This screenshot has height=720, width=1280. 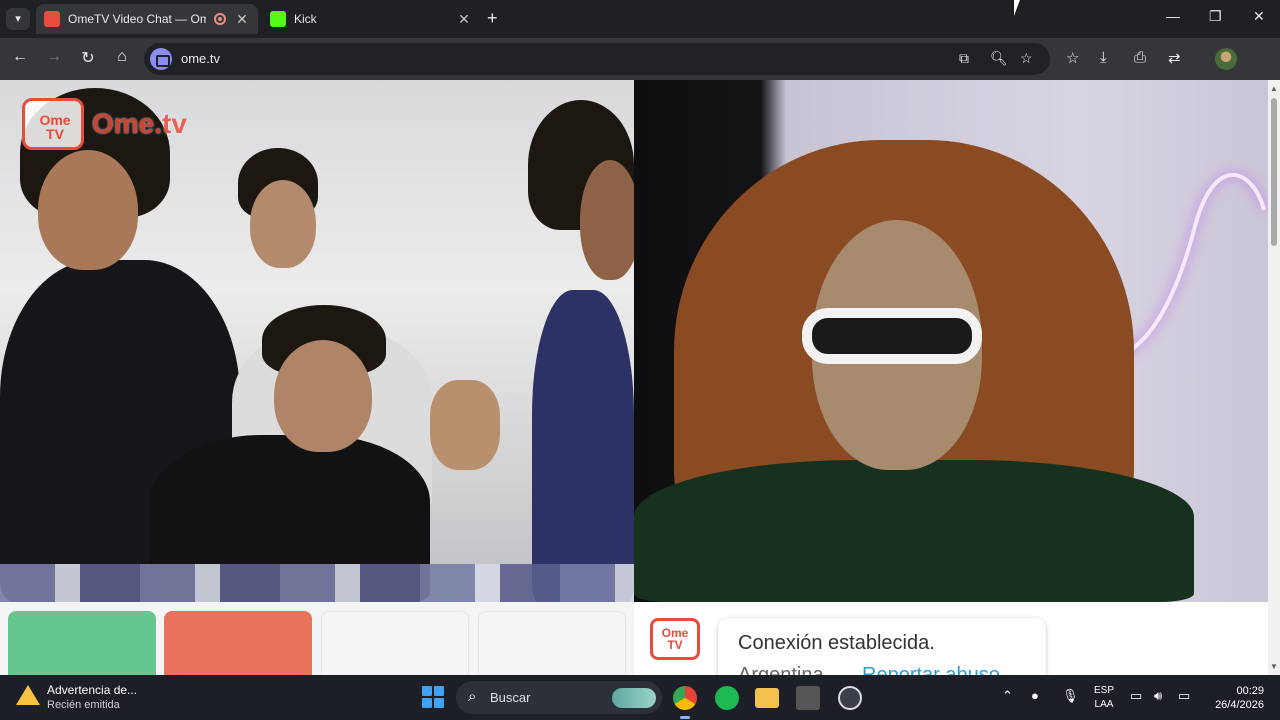 What do you see at coordinates (1026, 58) in the screenshot?
I see `bookmark-star-icon: ☆` at bounding box center [1026, 58].